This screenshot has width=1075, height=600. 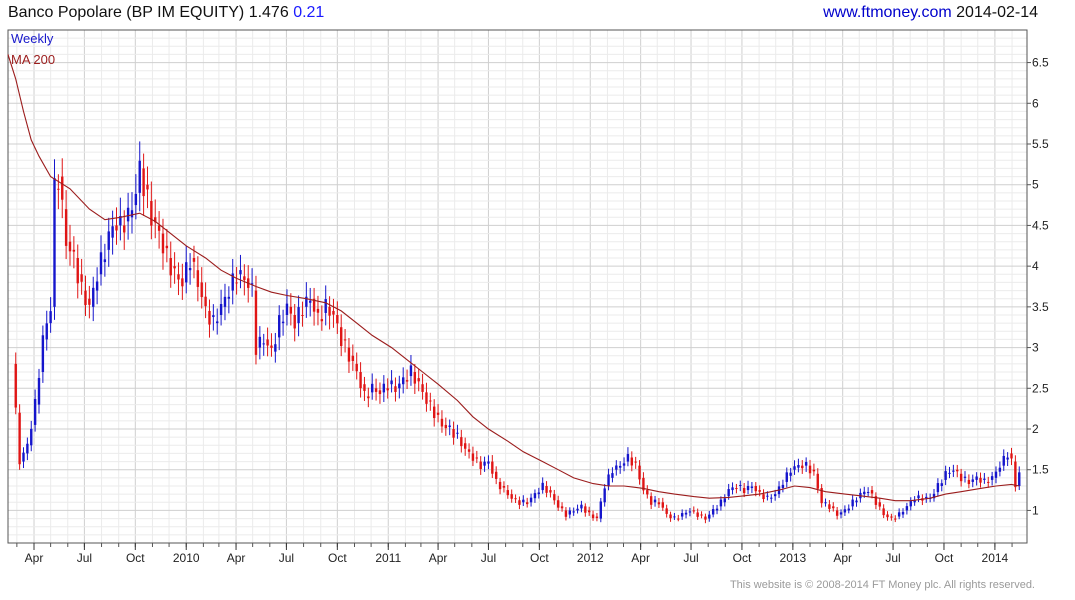 I want to click on x-tick-label: 2012, so click(x=590, y=558).